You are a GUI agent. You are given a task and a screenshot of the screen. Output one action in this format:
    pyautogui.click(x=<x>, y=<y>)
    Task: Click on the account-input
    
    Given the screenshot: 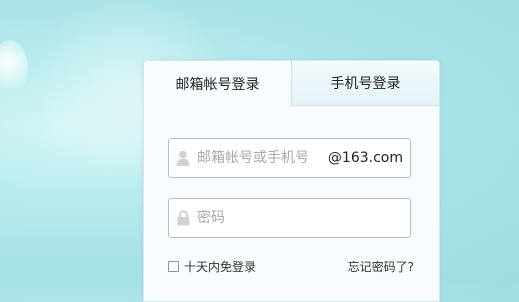 What is the action you would take?
    pyautogui.click(x=262, y=158)
    